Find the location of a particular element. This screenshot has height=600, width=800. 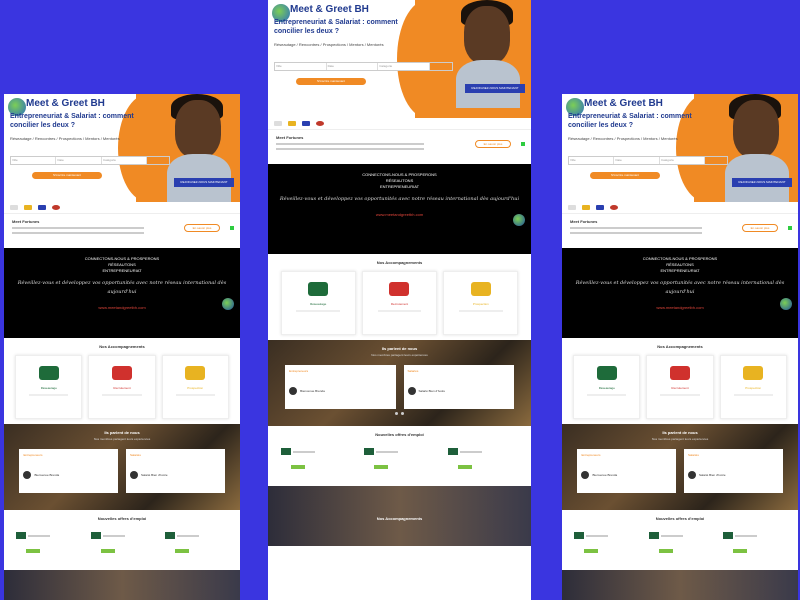

flag-icon is located at coordinates (292, 123).